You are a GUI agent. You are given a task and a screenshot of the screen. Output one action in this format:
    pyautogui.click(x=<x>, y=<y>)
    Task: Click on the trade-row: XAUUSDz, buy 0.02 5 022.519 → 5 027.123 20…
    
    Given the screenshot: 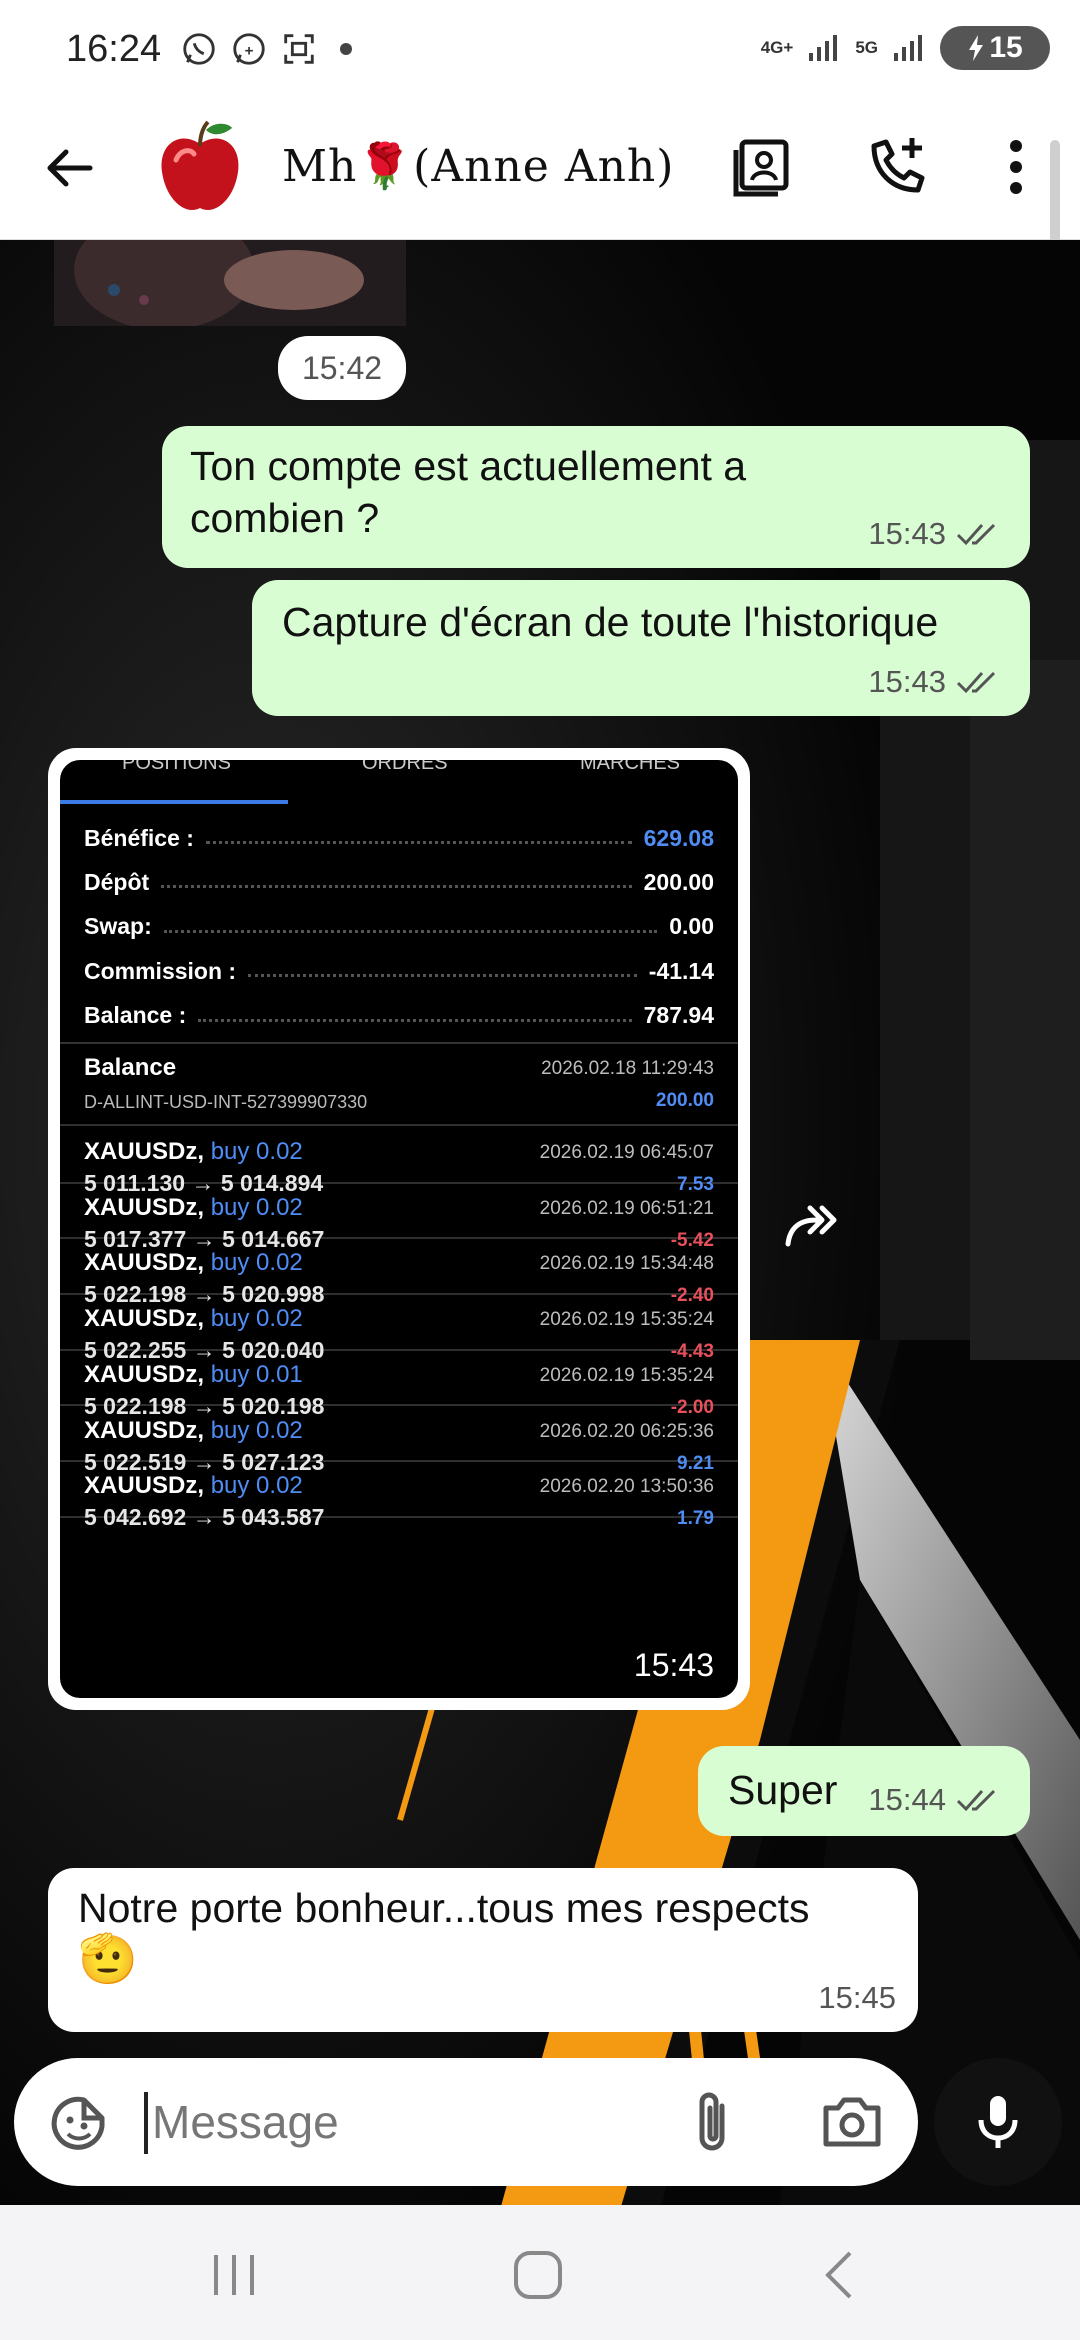 What is the action you would take?
    pyautogui.click(x=399, y=1441)
    